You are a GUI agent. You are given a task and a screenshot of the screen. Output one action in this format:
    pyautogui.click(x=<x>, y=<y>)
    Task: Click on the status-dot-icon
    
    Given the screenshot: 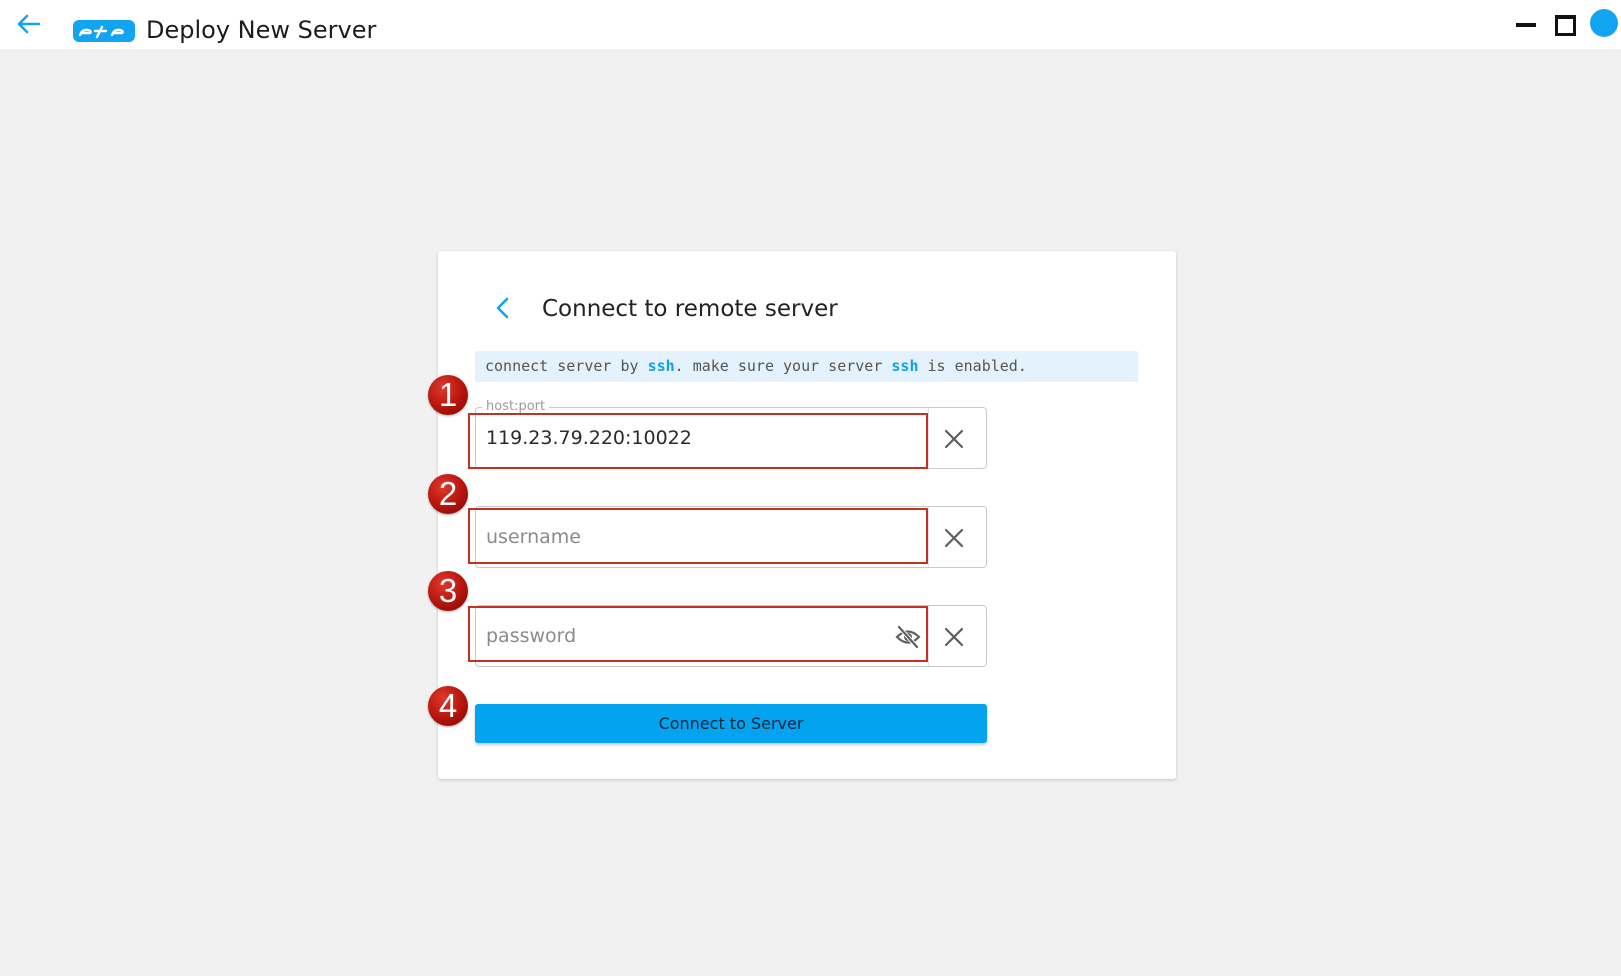 What is the action you would take?
    pyautogui.click(x=1604, y=23)
    